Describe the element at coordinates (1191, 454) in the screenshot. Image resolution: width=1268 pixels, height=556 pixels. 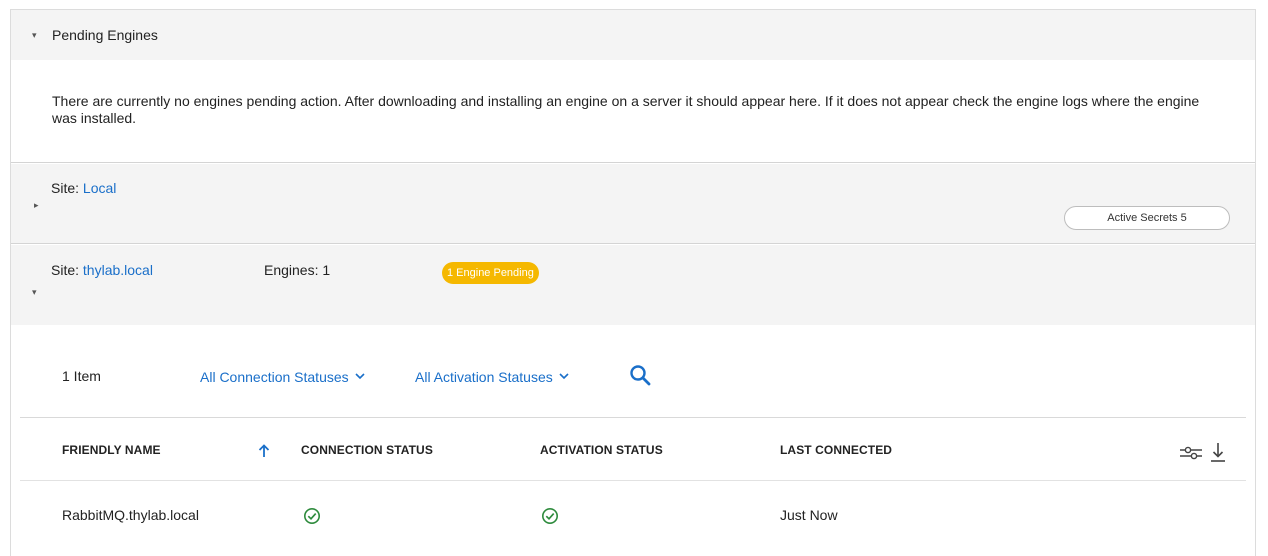
I see `column-settings-icon` at that location.